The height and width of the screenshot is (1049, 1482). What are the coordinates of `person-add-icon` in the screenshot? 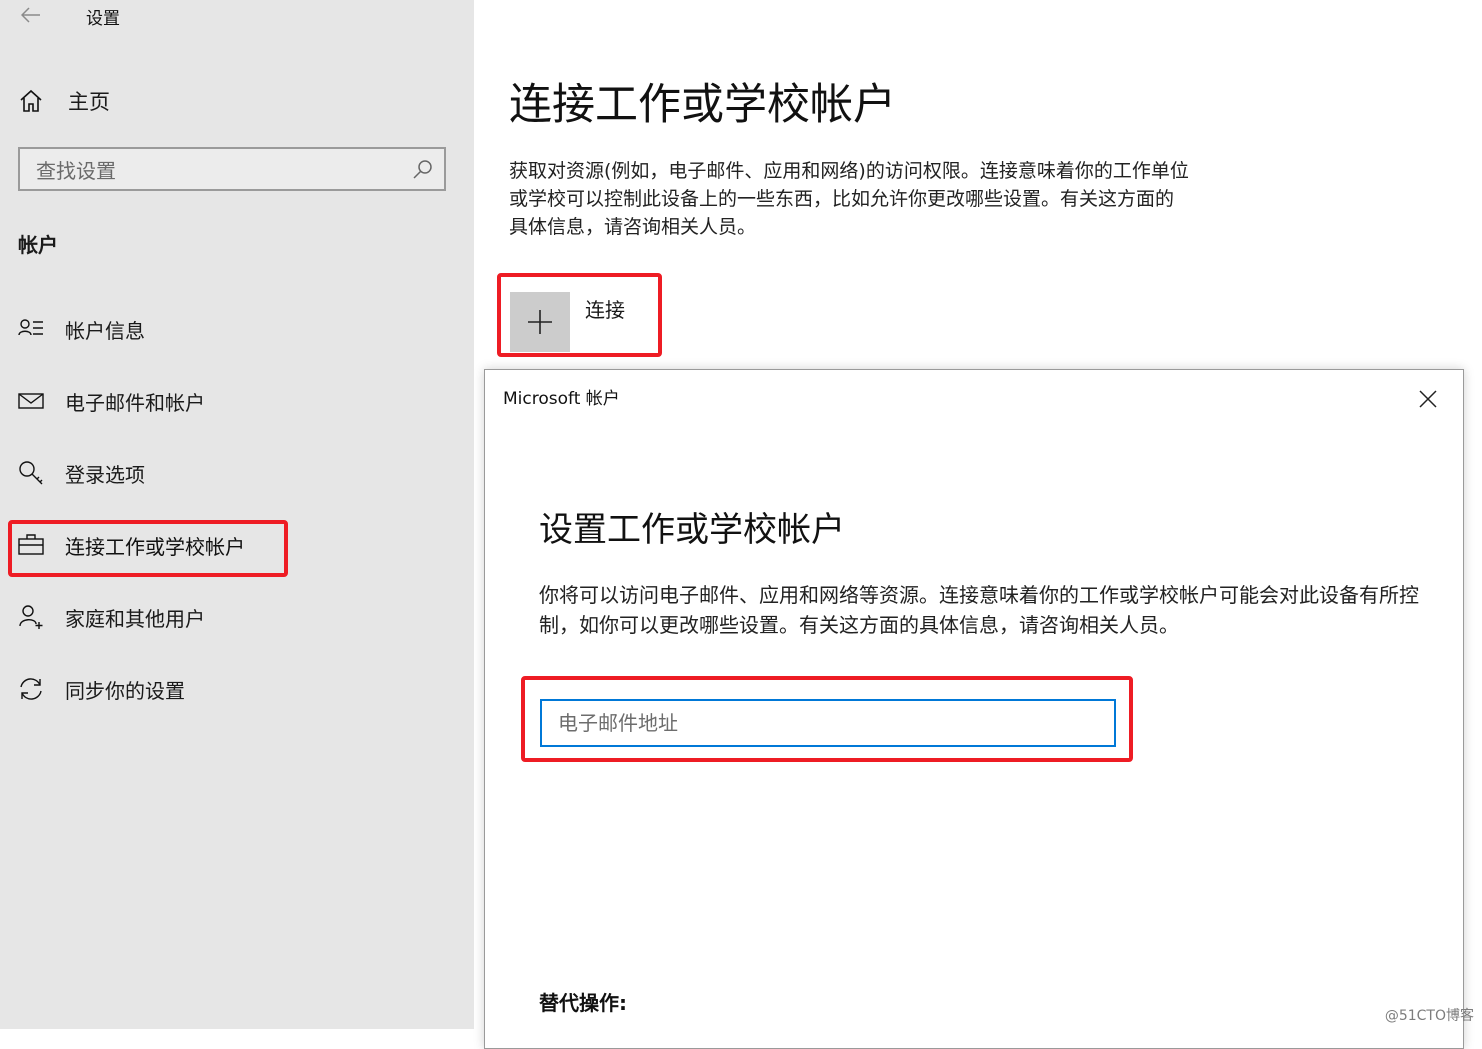 It's located at (31, 617).